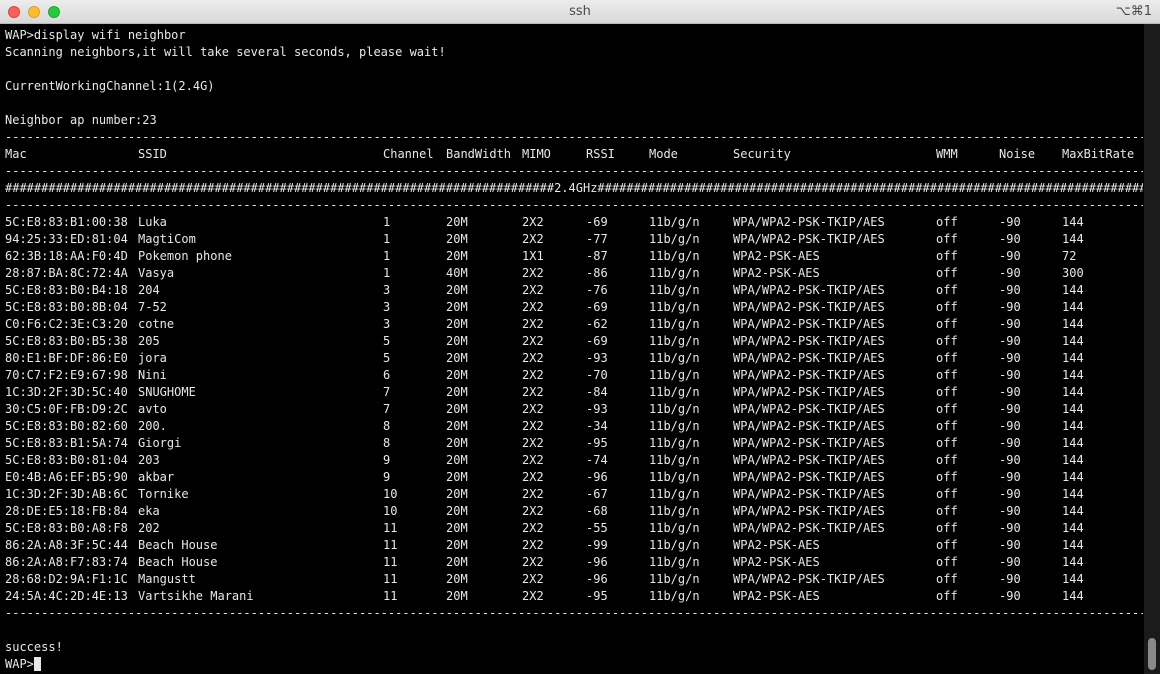  I want to click on prompt-line: WAP>, so click(574, 664).